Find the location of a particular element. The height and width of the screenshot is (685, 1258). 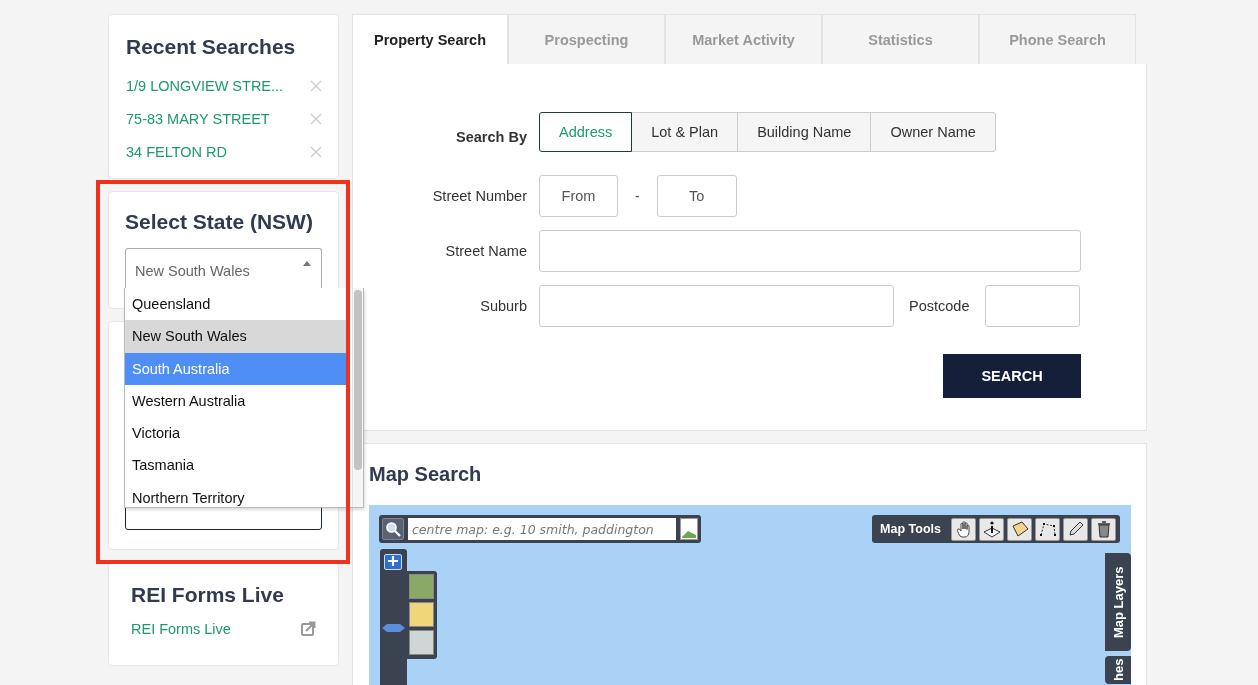

hand-icon is located at coordinates (963, 529).